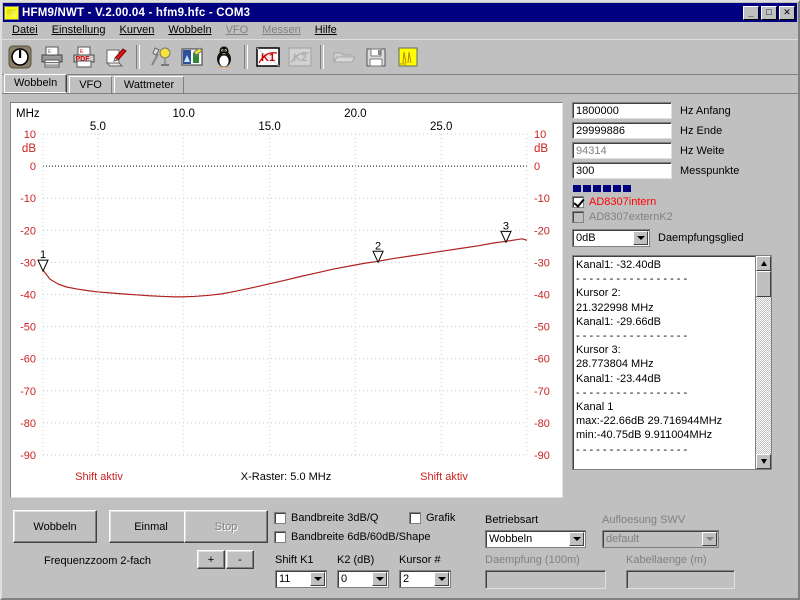 The width and height of the screenshot is (800, 600). What do you see at coordinates (685, 238) in the screenshot?
I see `attenuator-row: 0dB Daempfungsglied` at bounding box center [685, 238].